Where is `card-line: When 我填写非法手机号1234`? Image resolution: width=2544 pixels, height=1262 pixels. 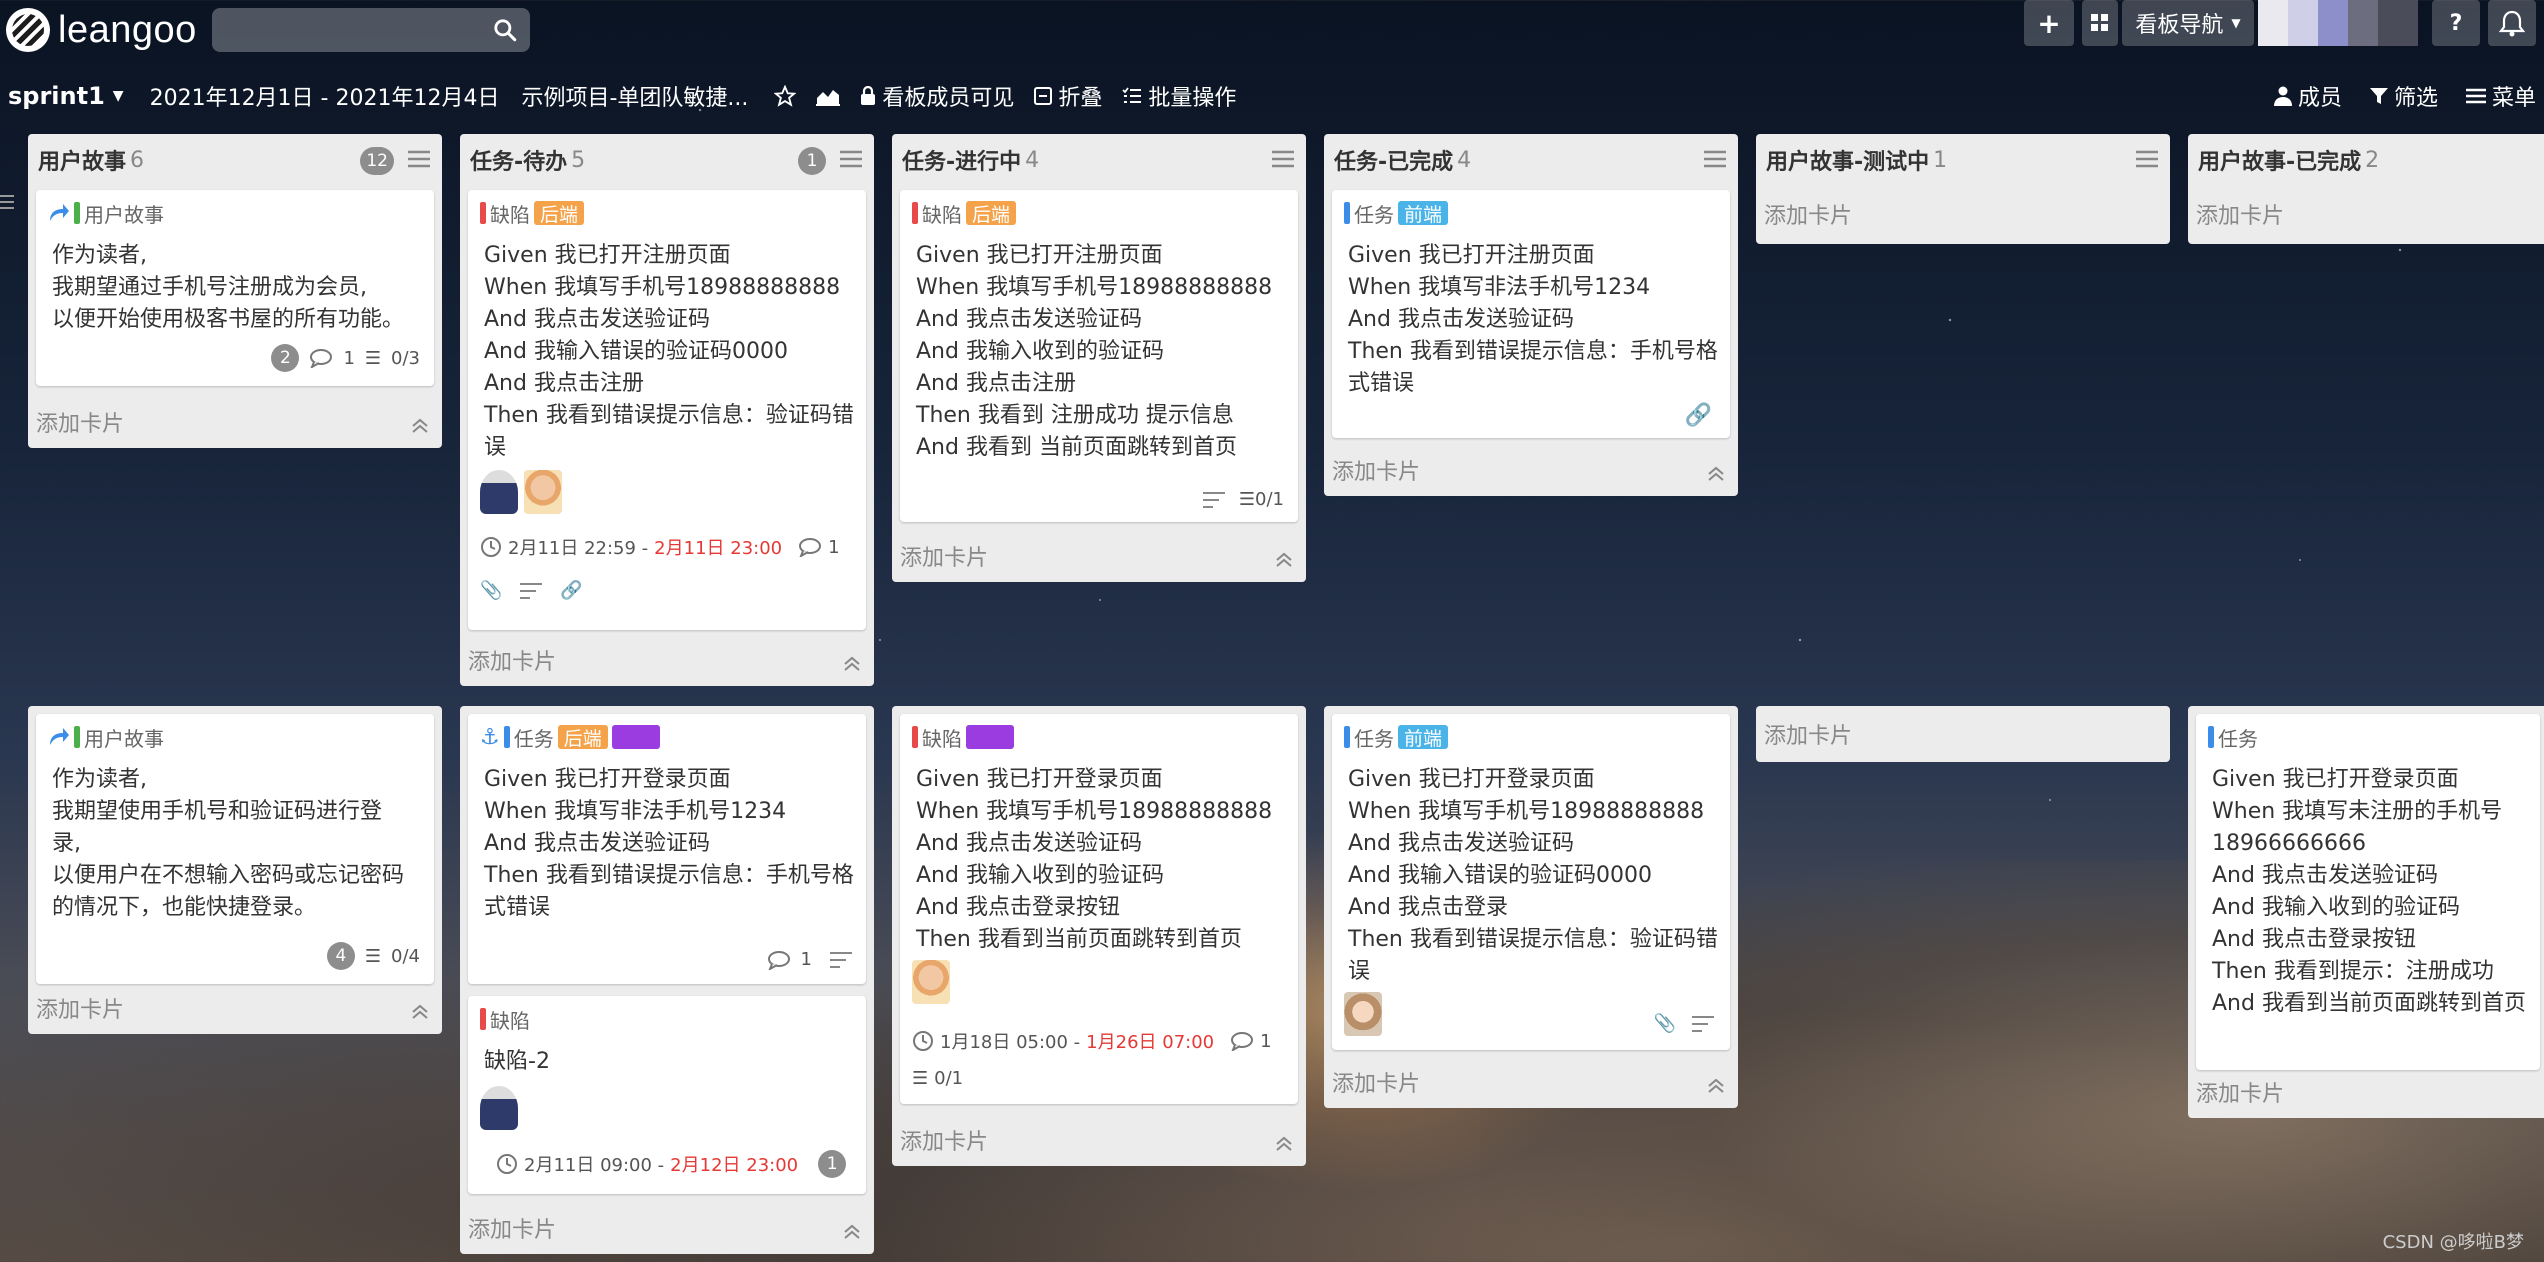
card-line: When 我填写非法手机号1234 is located at coordinates (1499, 287).